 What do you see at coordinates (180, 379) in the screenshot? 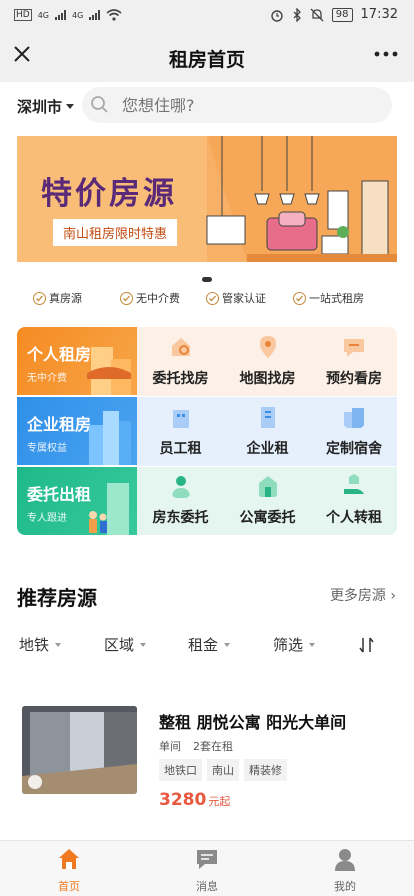
I see `service-label: 委托找房` at bounding box center [180, 379].